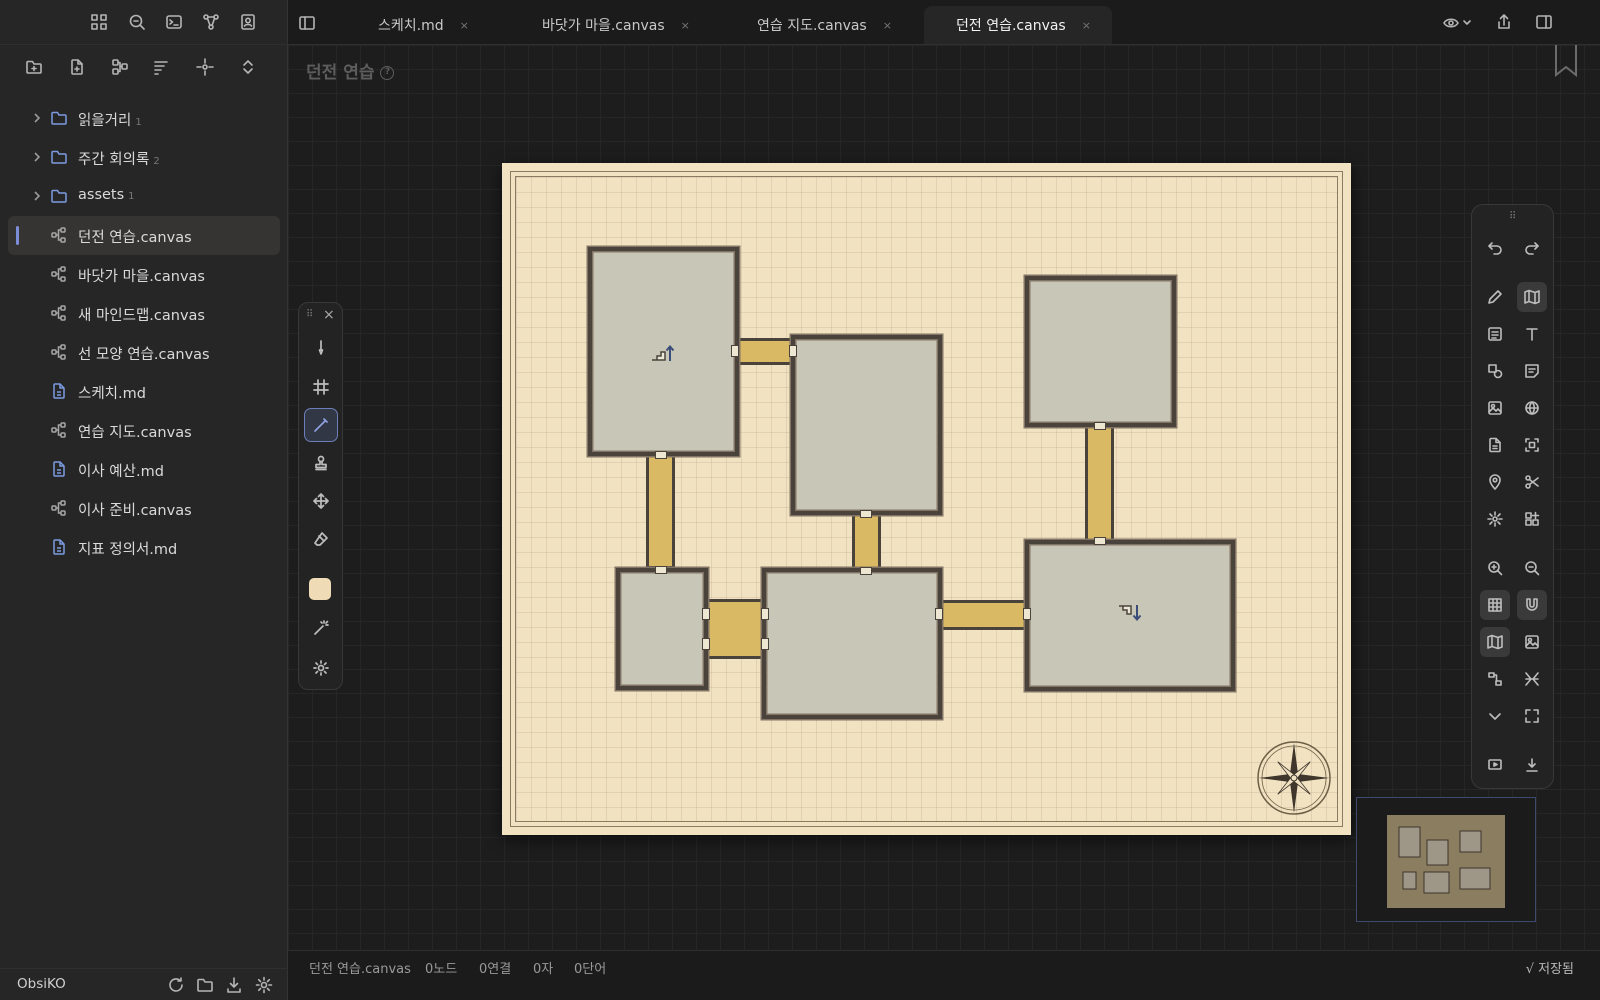 Image resolution: width=1600 pixels, height=1000 pixels. I want to click on move-tool-button, so click(321, 501).